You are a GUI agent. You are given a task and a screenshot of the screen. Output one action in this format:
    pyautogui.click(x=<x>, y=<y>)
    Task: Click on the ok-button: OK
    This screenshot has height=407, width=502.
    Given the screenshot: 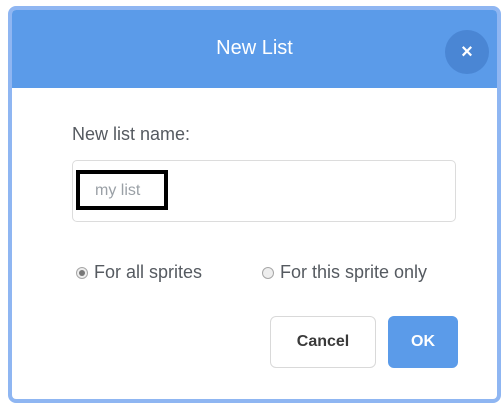 What is the action you would take?
    pyautogui.click(x=423, y=342)
    